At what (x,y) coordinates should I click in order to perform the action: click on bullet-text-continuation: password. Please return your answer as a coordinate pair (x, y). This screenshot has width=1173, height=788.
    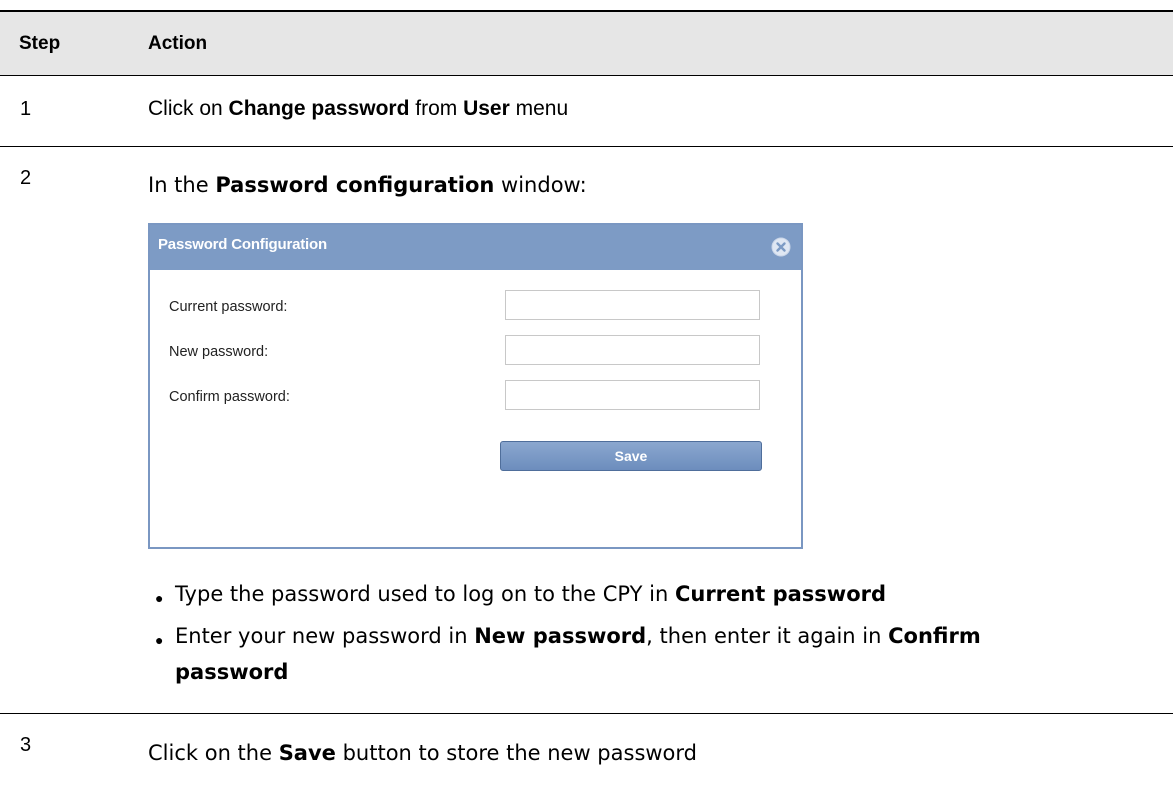
    Looking at the image, I should click on (231, 672).